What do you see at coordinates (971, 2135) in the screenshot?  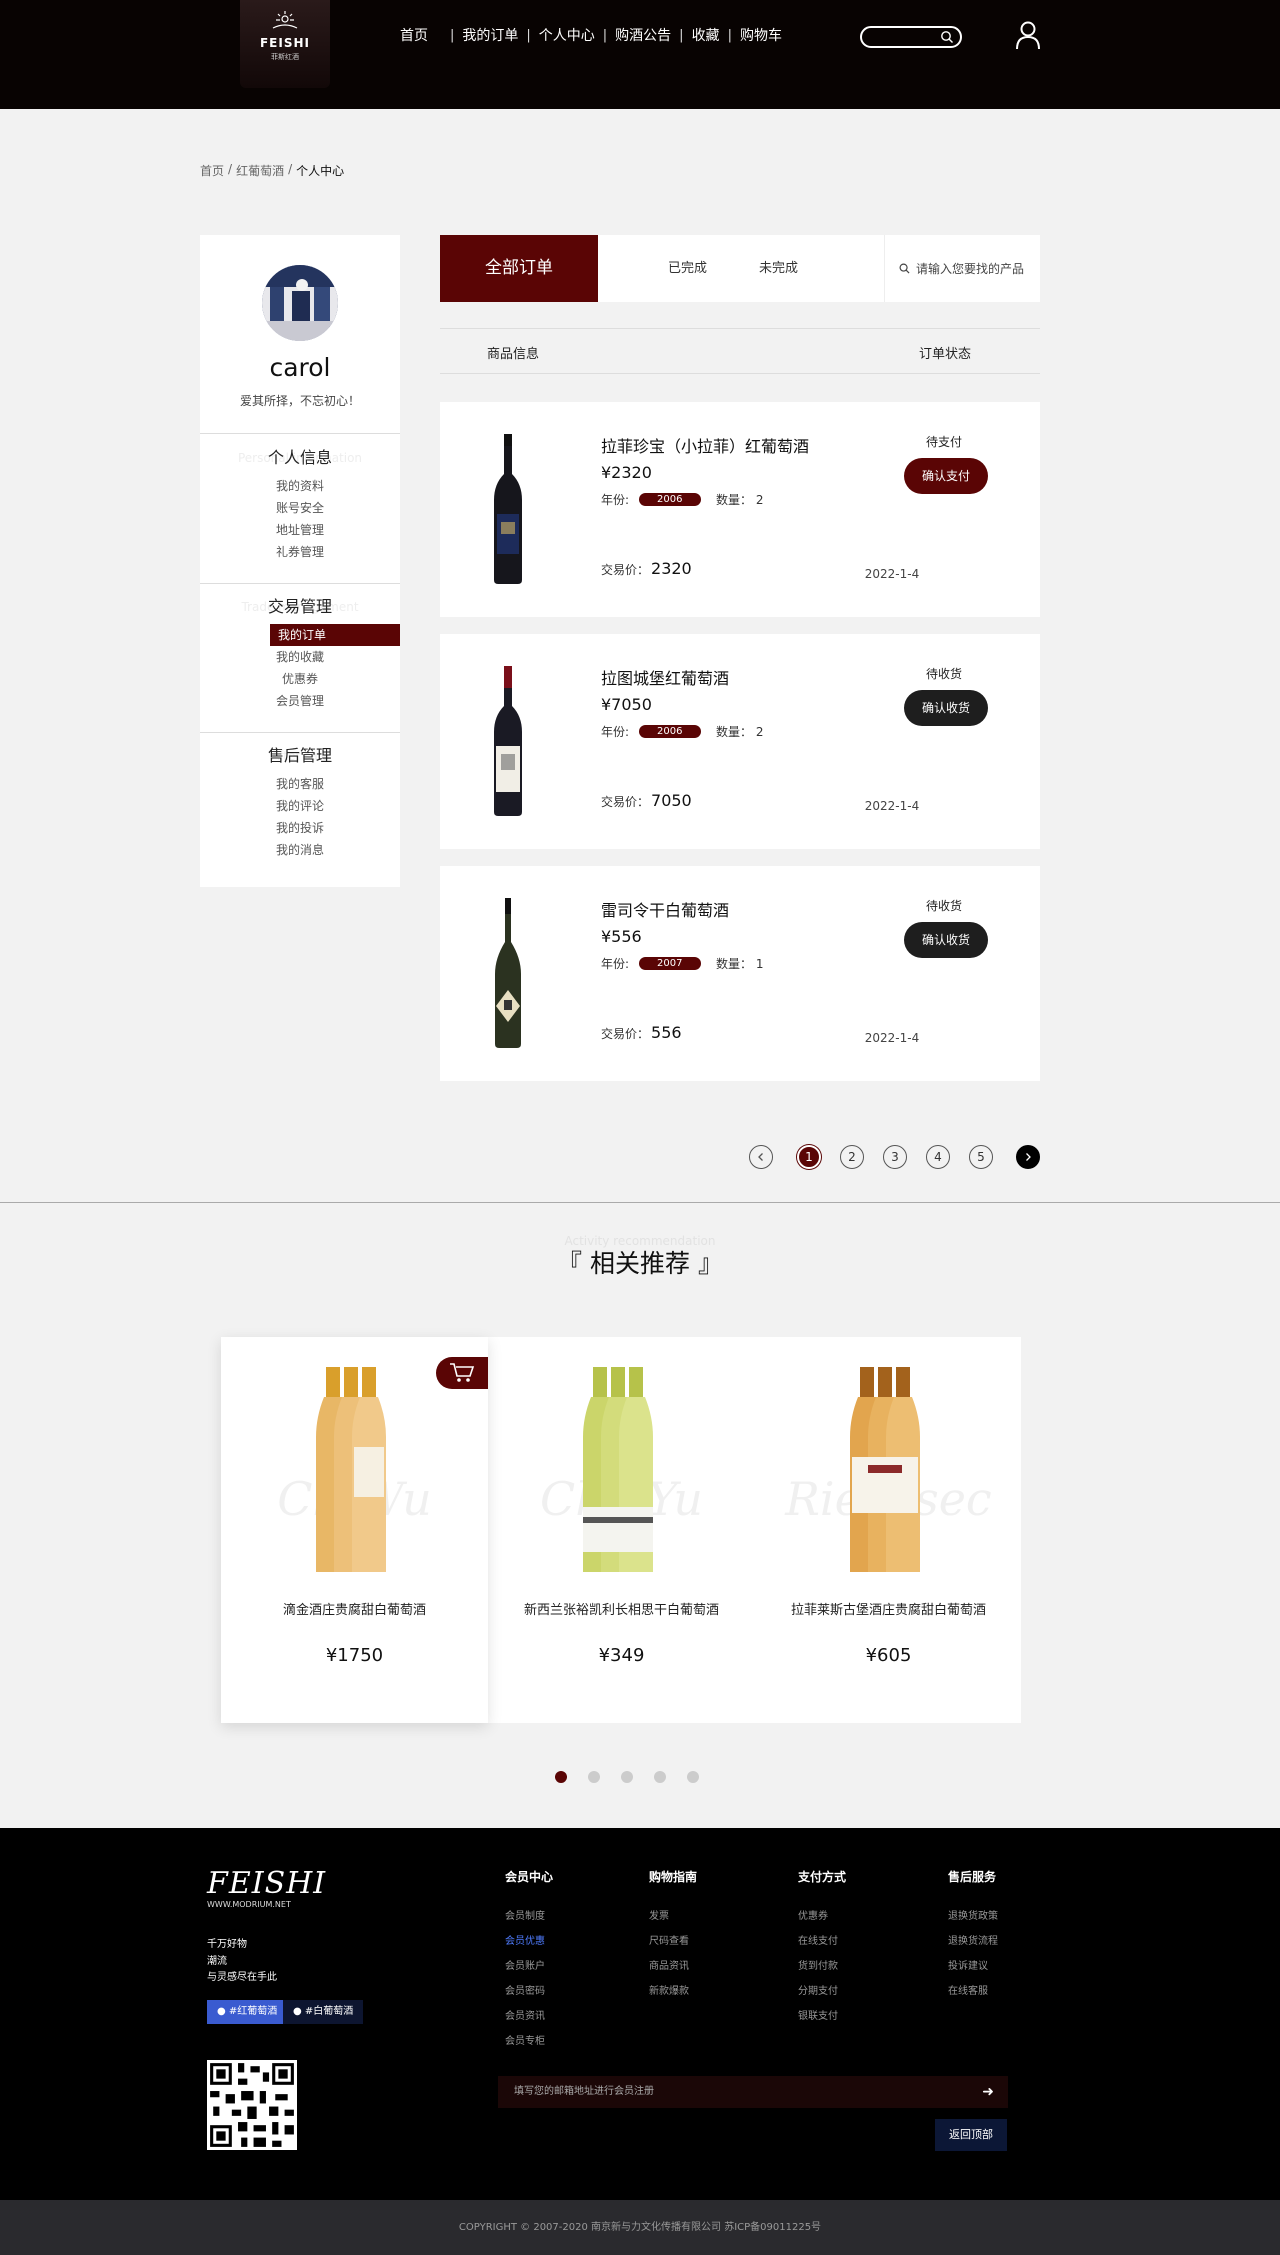 I see `back-to-top-button: 返回顶部` at bounding box center [971, 2135].